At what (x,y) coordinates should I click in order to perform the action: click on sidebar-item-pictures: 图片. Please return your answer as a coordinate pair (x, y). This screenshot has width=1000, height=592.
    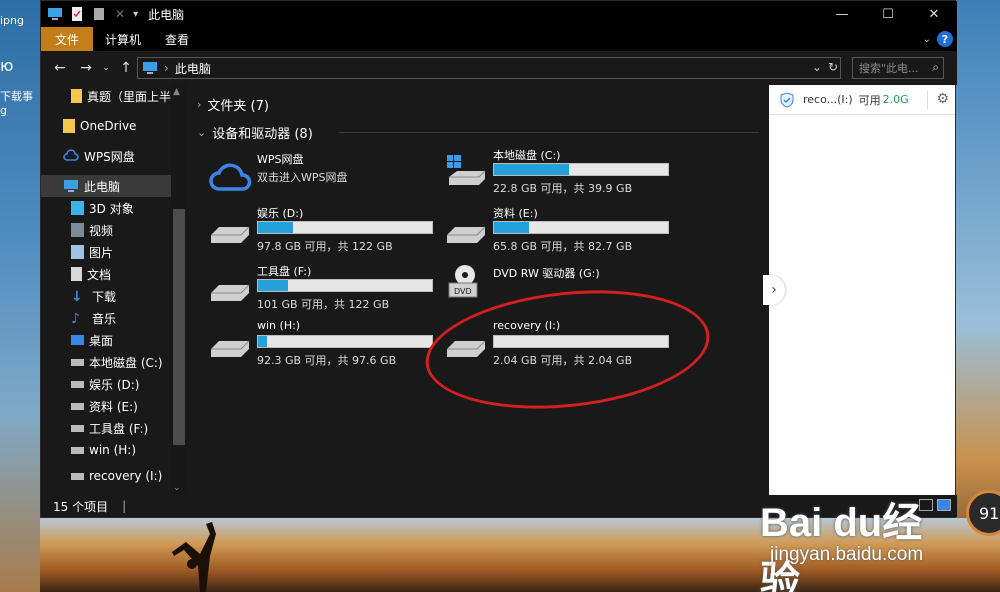
    Looking at the image, I should click on (106, 252).